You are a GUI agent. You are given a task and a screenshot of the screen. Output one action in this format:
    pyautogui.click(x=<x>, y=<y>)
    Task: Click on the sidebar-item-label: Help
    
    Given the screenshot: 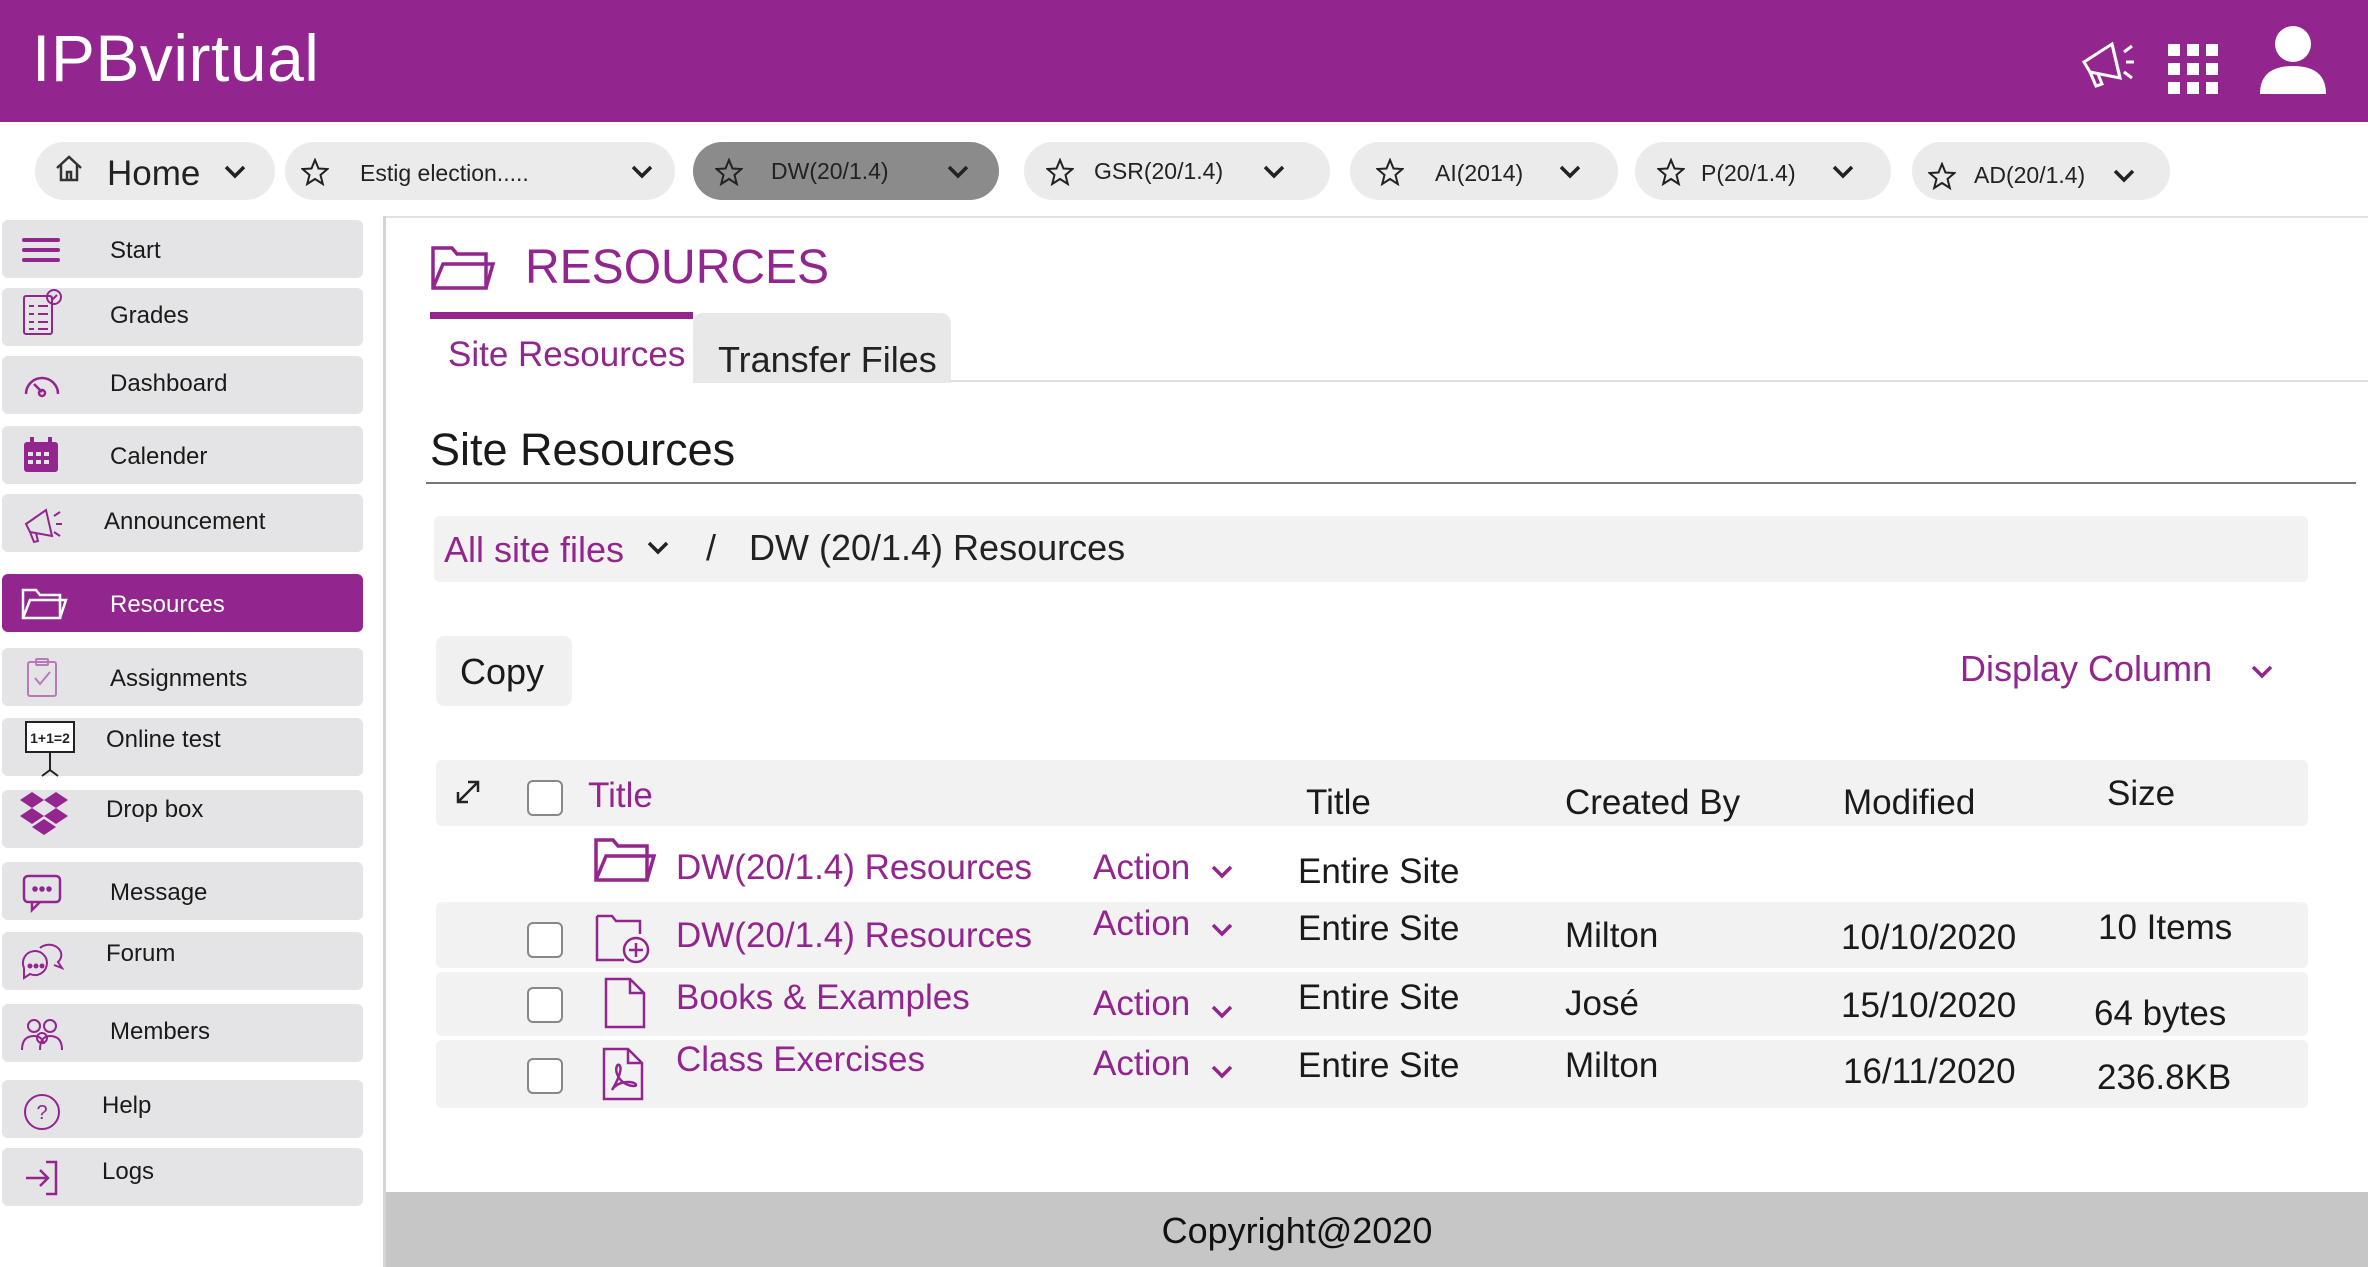 What is the action you would take?
    pyautogui.click(x=127, y=1105)
    